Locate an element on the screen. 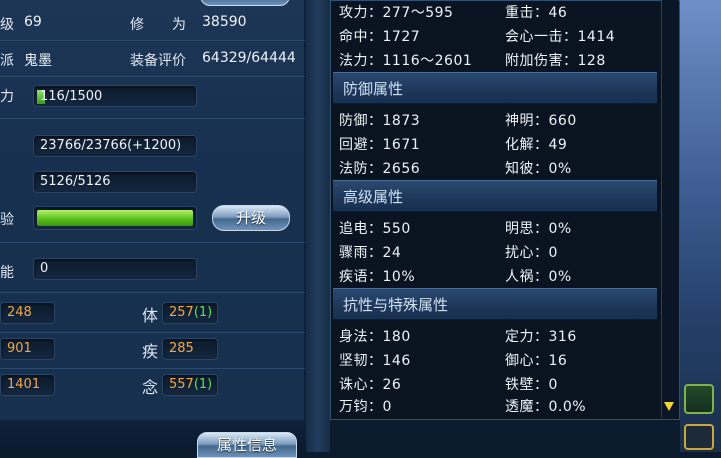  stat-right-field-3: 557(1) is located at coordinates (190, 385).